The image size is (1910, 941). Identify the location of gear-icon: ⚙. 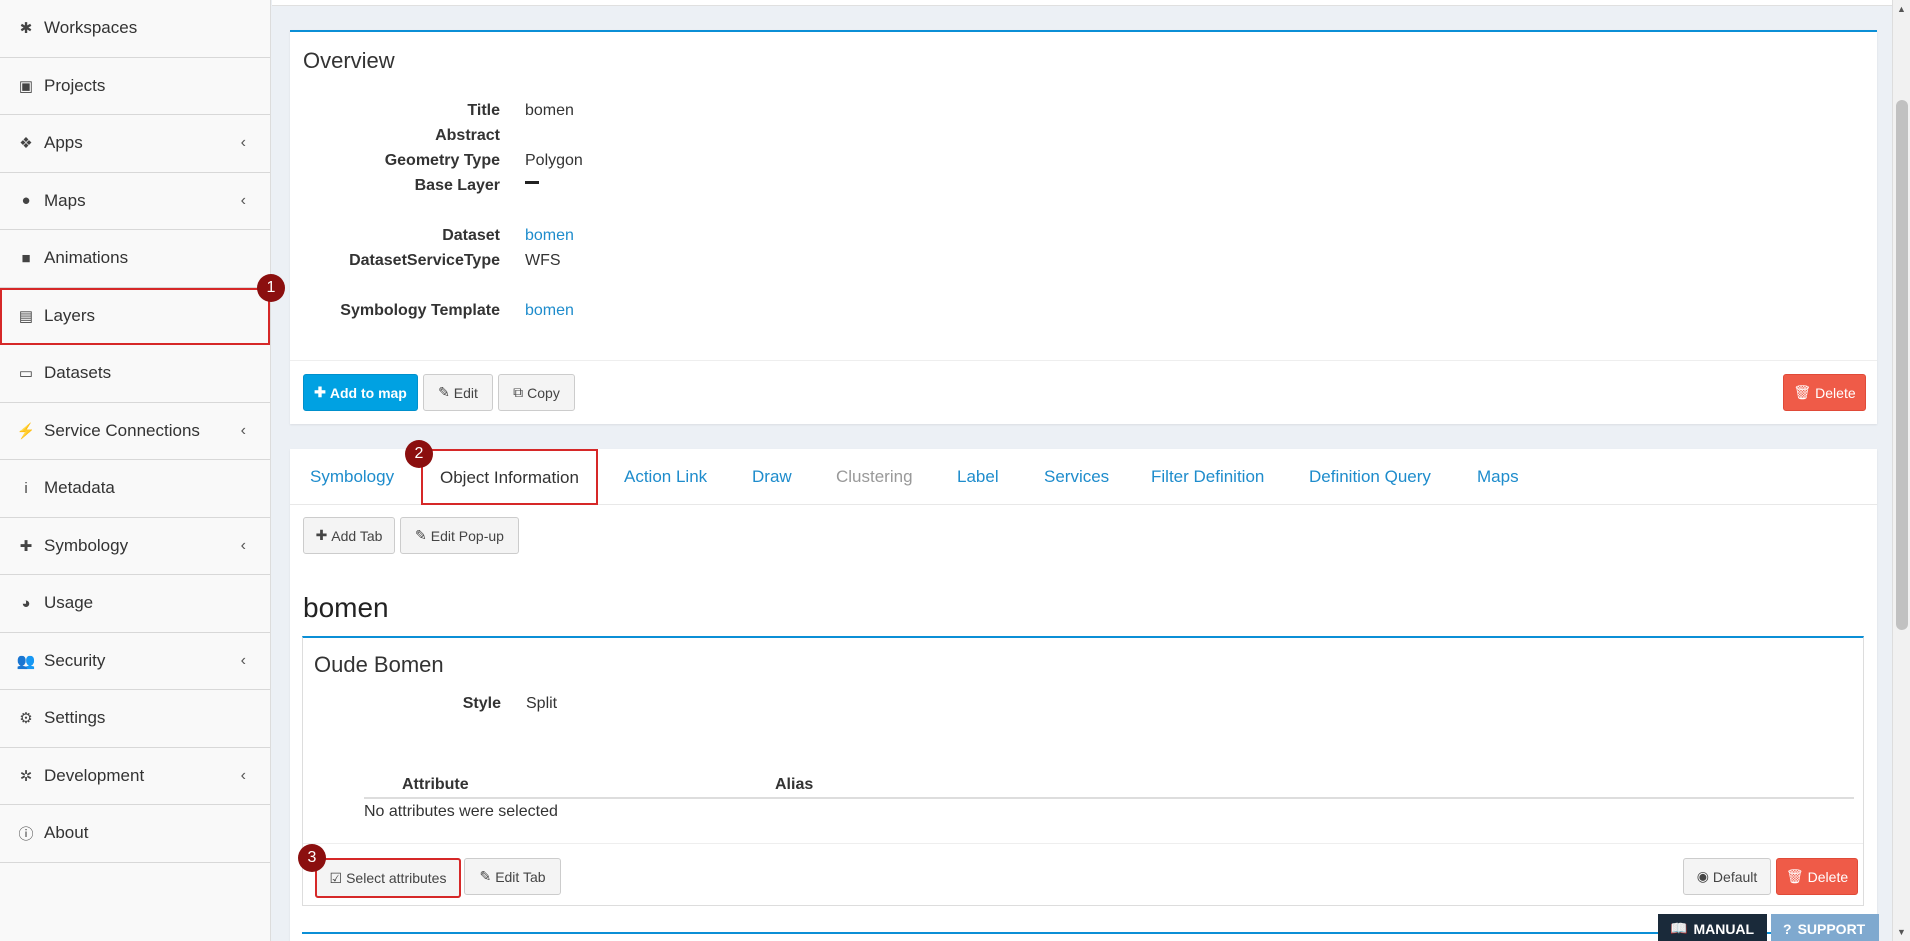
(26, 719).